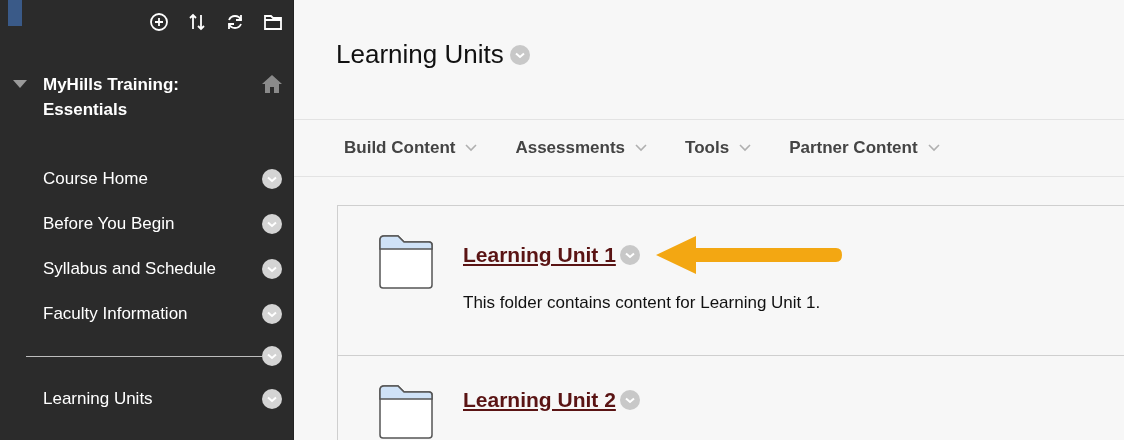  Describe the element at coordinates (152, 313) in the screenshot. I see `menu-item: Faculty Information` at that location.